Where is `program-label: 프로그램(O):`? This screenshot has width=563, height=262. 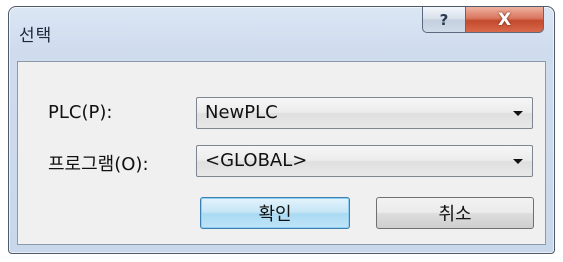
program-label: 프로그램(O): is located at coordinates (98, 164).